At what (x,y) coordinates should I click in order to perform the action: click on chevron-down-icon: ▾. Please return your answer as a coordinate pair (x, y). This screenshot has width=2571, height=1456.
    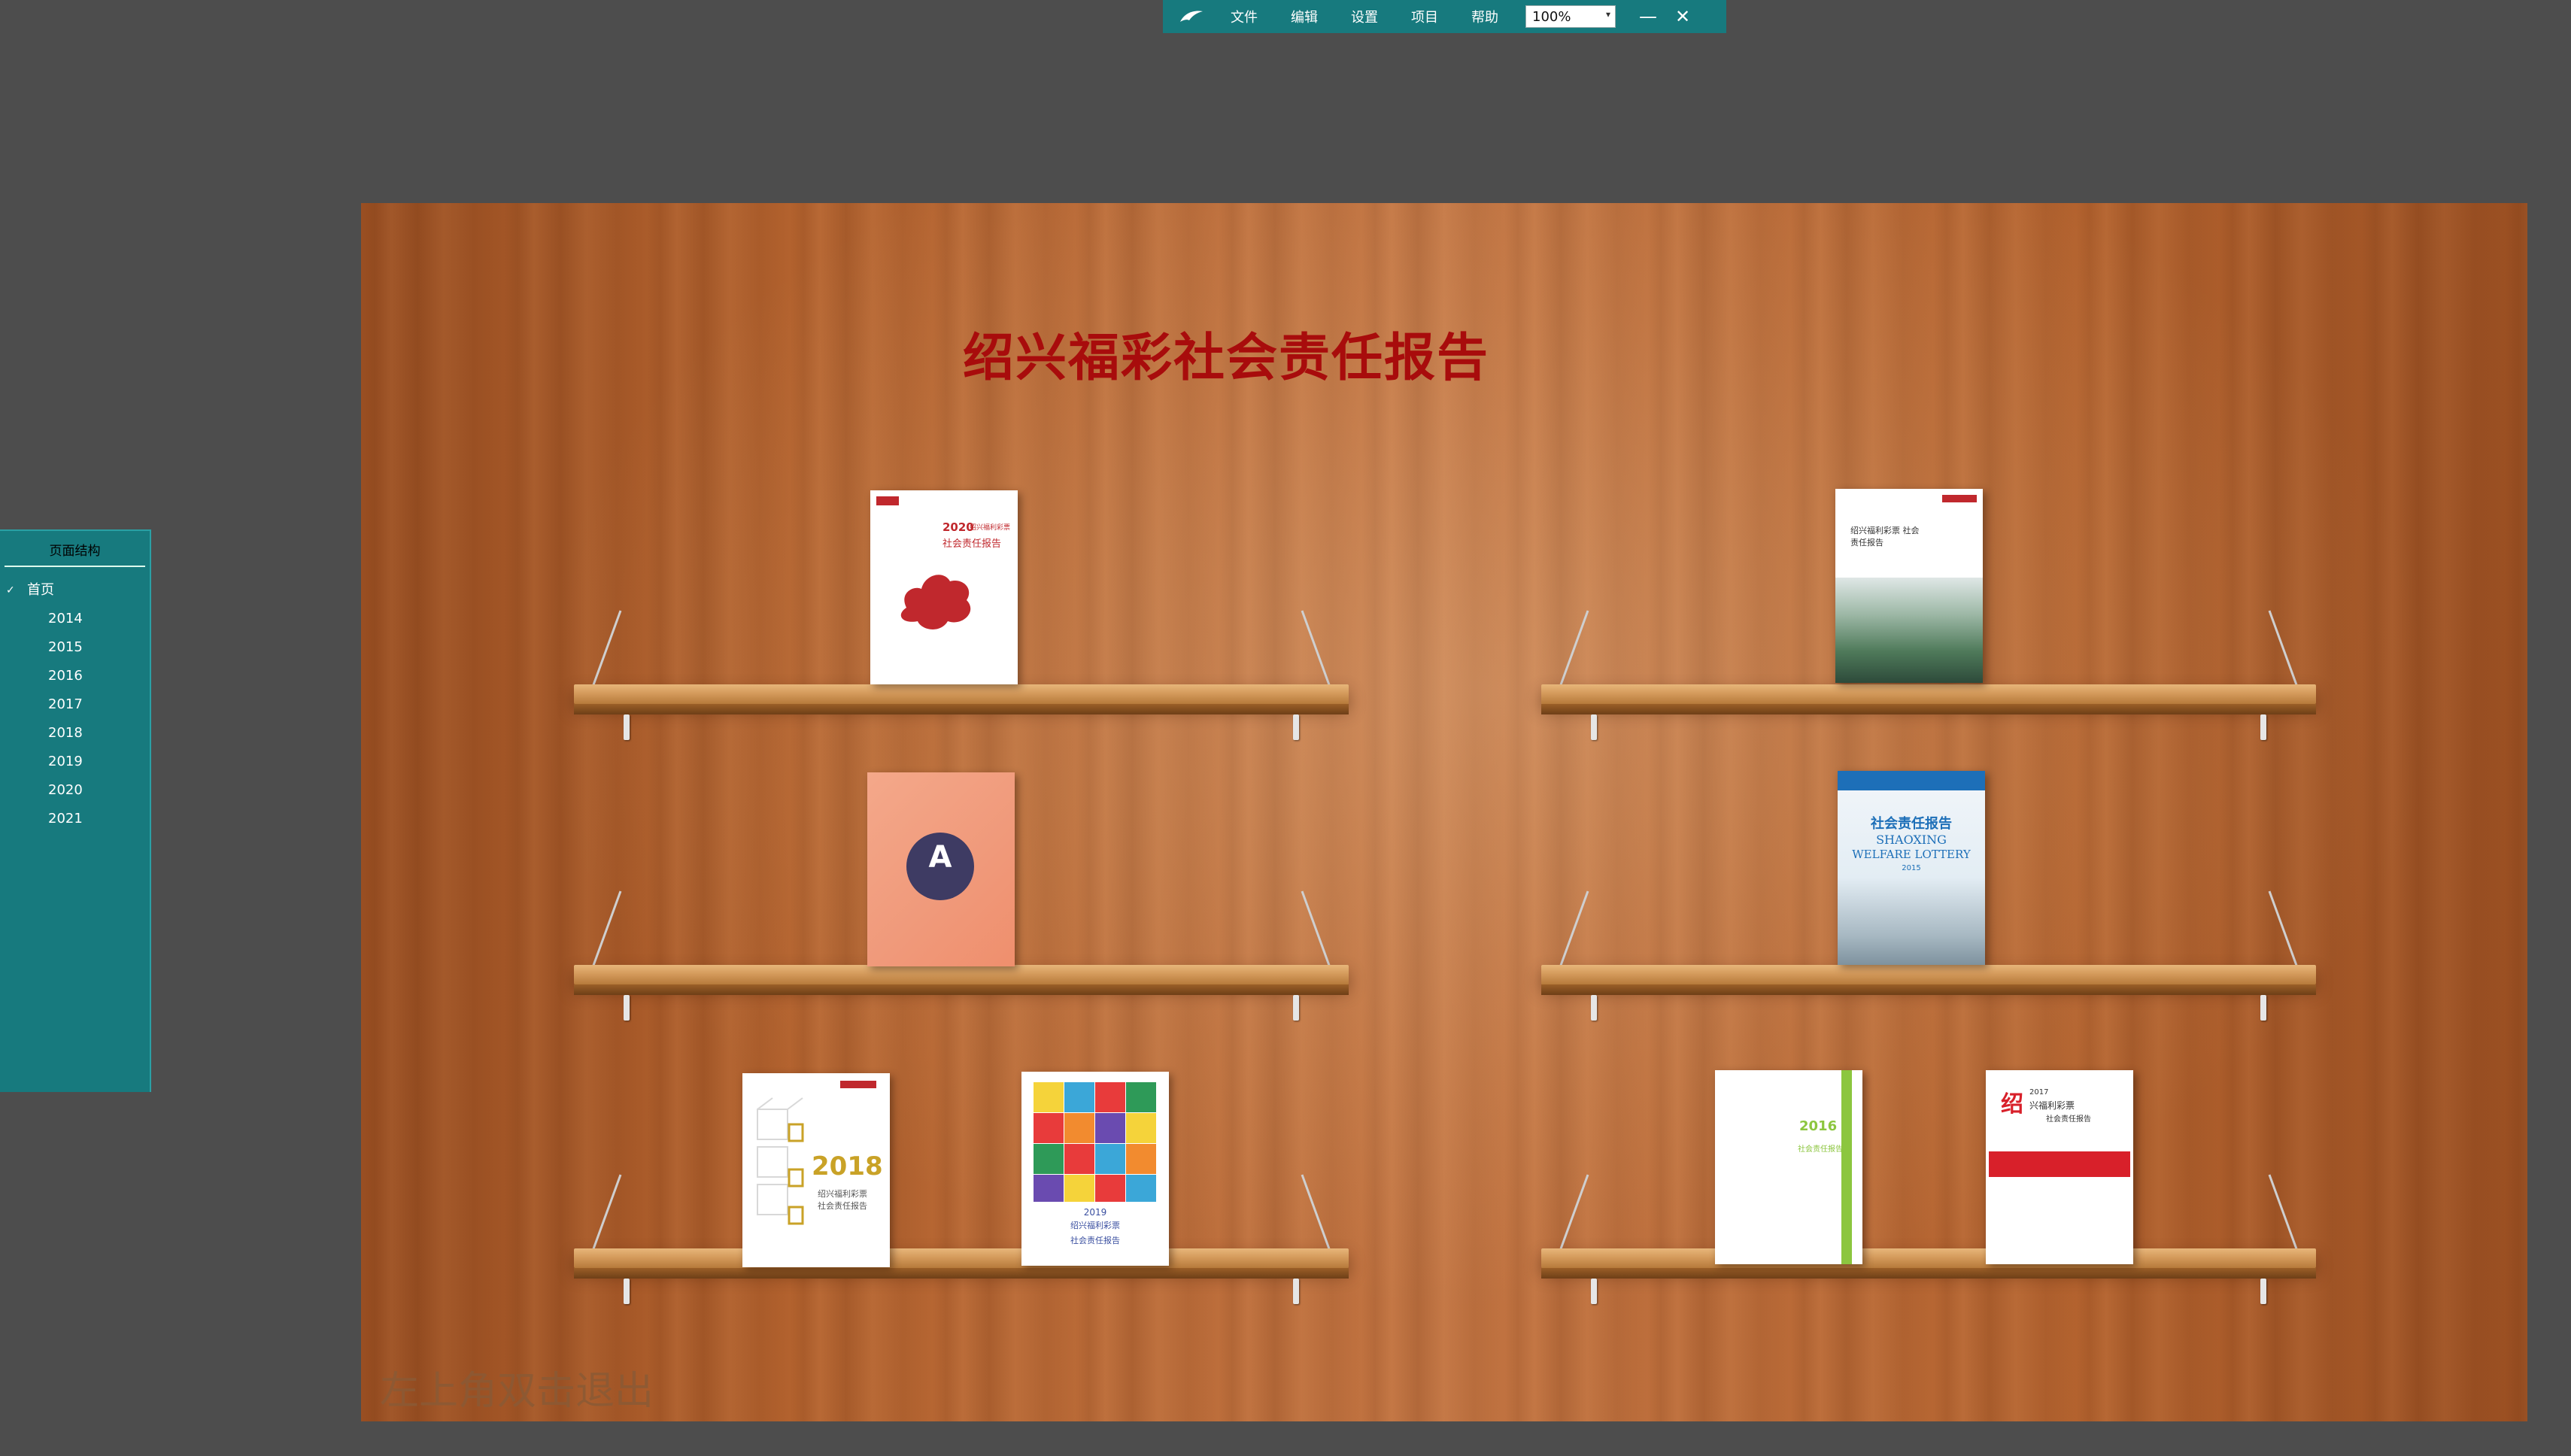
    Looking at the image, I should click on (1608, 15).